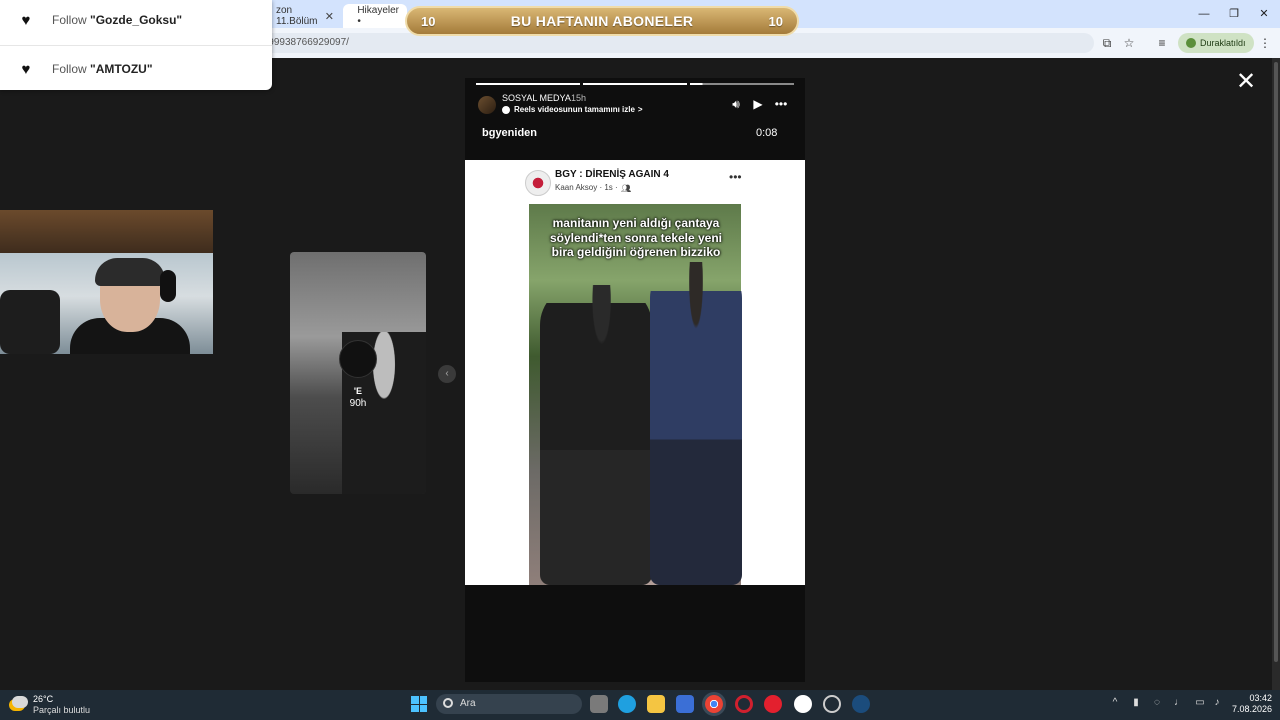  What do you see at coordinates (1265, 43) in the screenshot?
I see `browser-menu-icon: ⋮` at bounding box center [1265, 43].